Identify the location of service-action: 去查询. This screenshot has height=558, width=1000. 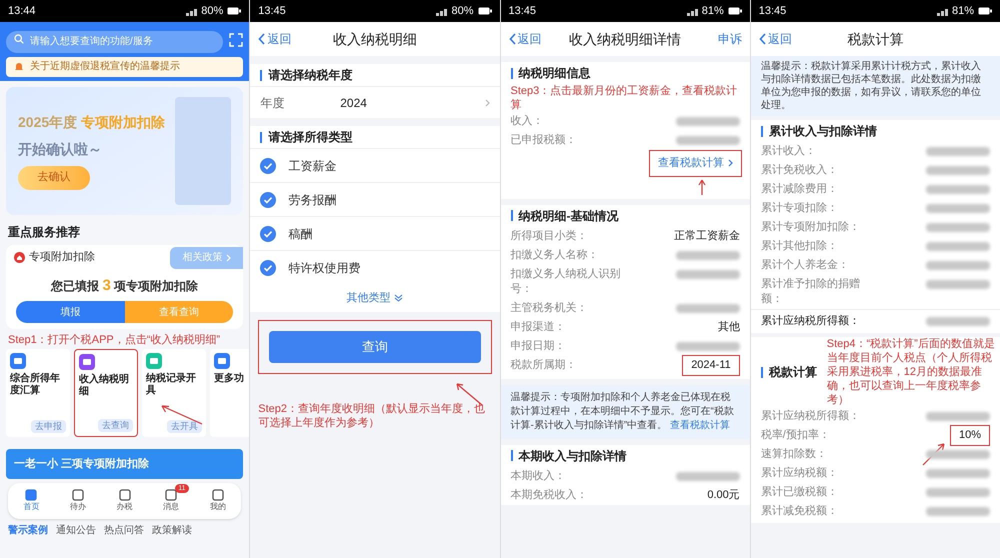
(115, 425).